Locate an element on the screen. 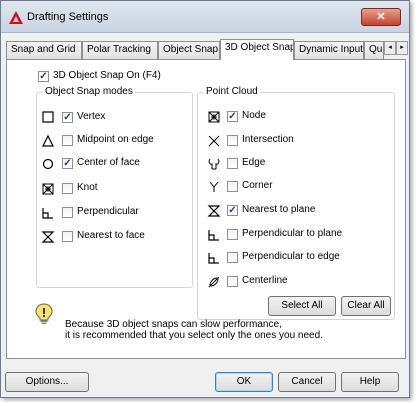  edge-checkbox is located at coordinates (232, 163).